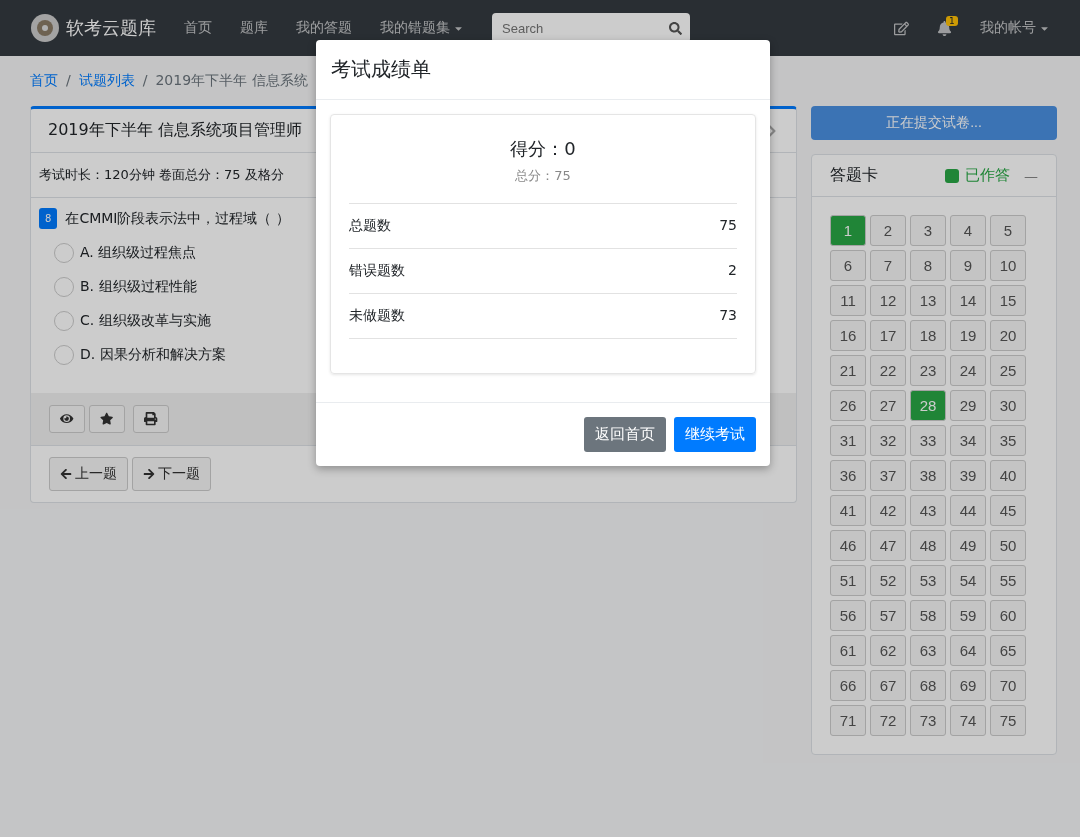 This screenshot has width=1080, height=837. Describe the element at coordinates (1008, 720) in the screenshot. I see `question-number-button: 75` at that location.